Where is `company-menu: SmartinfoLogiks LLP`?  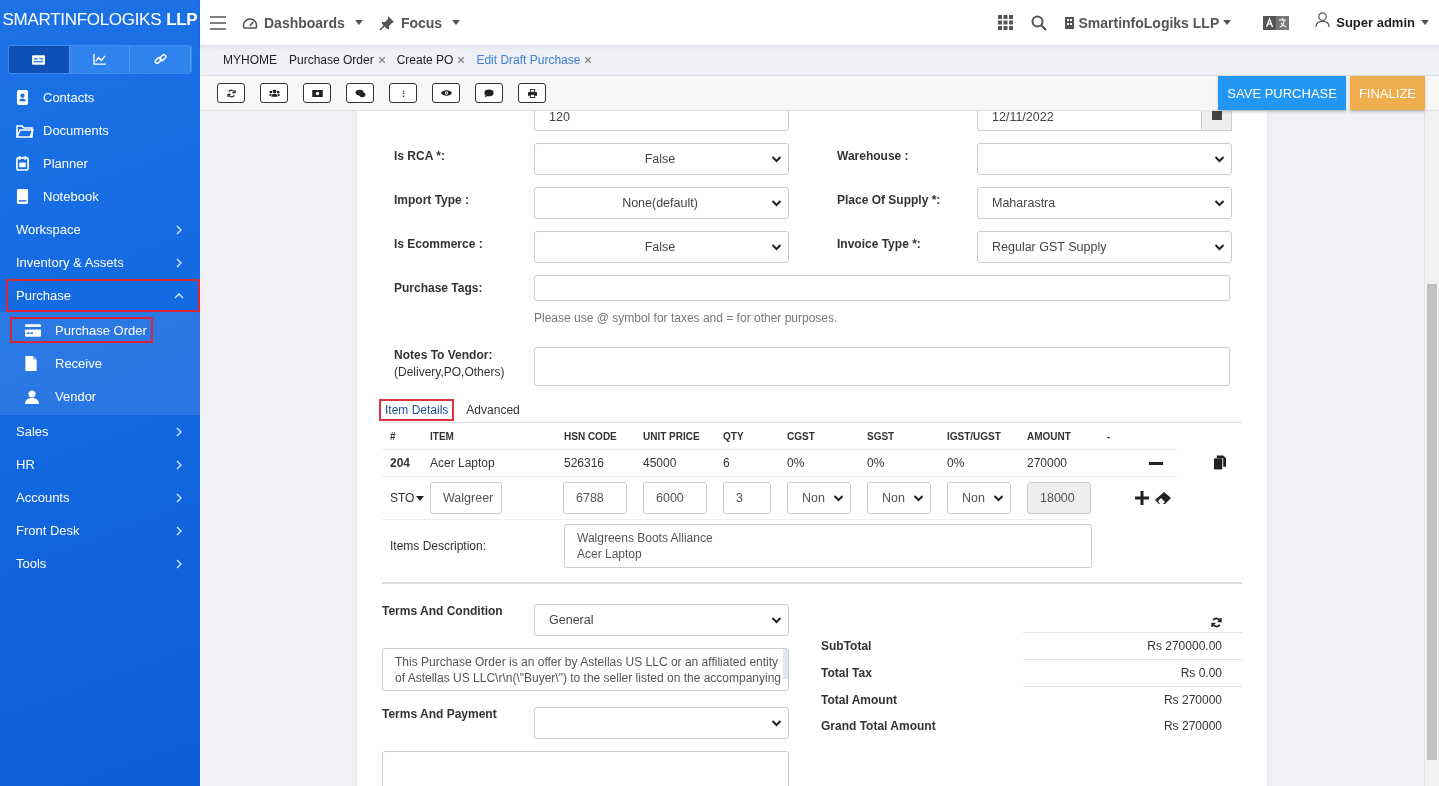
company-menu: SmartinfoLogiks LLP is located at coordinates (1148, 22).